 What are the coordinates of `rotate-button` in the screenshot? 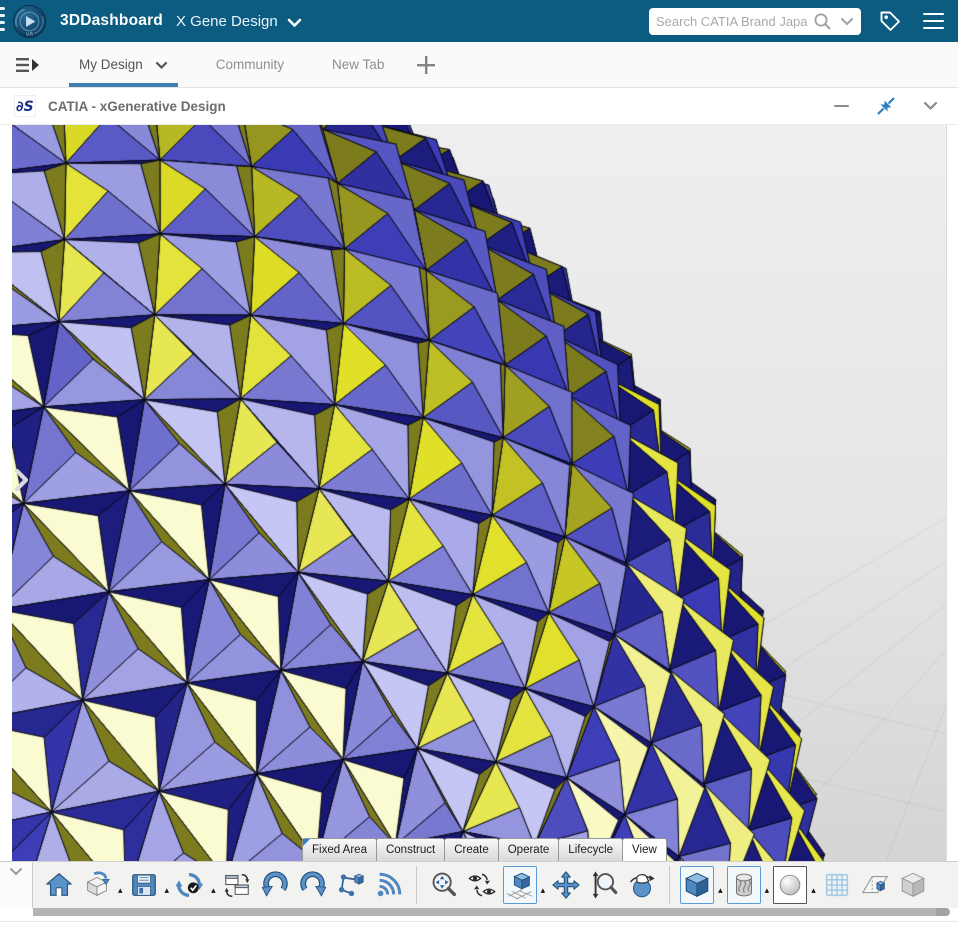 It's located at (642, 885).